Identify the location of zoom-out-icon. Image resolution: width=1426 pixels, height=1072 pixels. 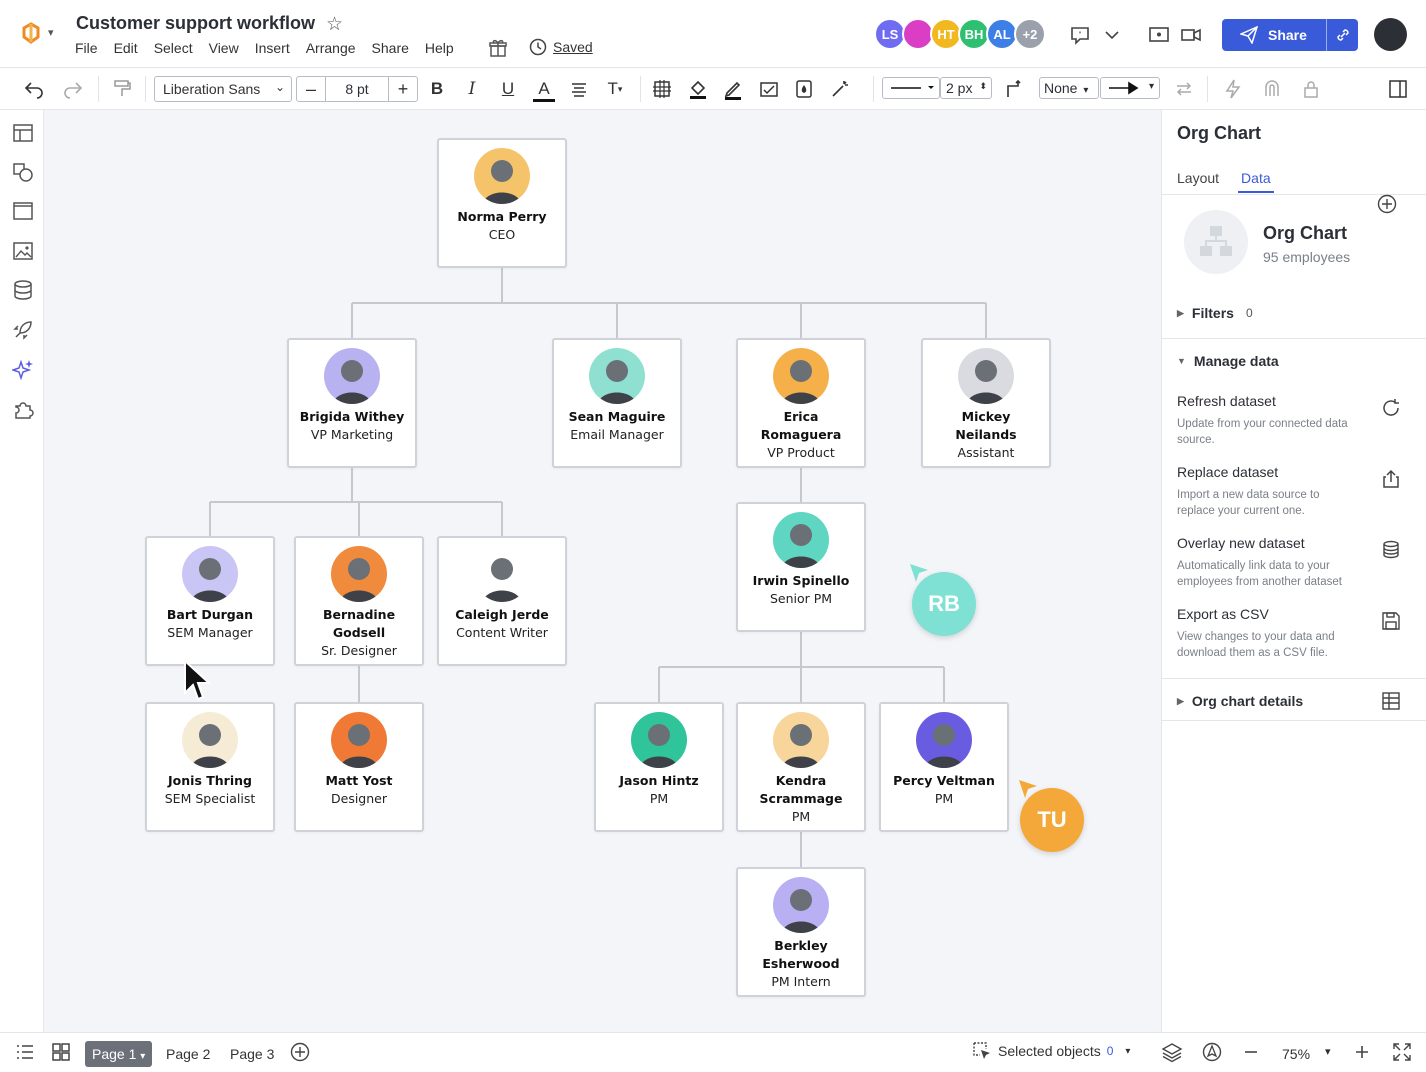
(1251, 1052).